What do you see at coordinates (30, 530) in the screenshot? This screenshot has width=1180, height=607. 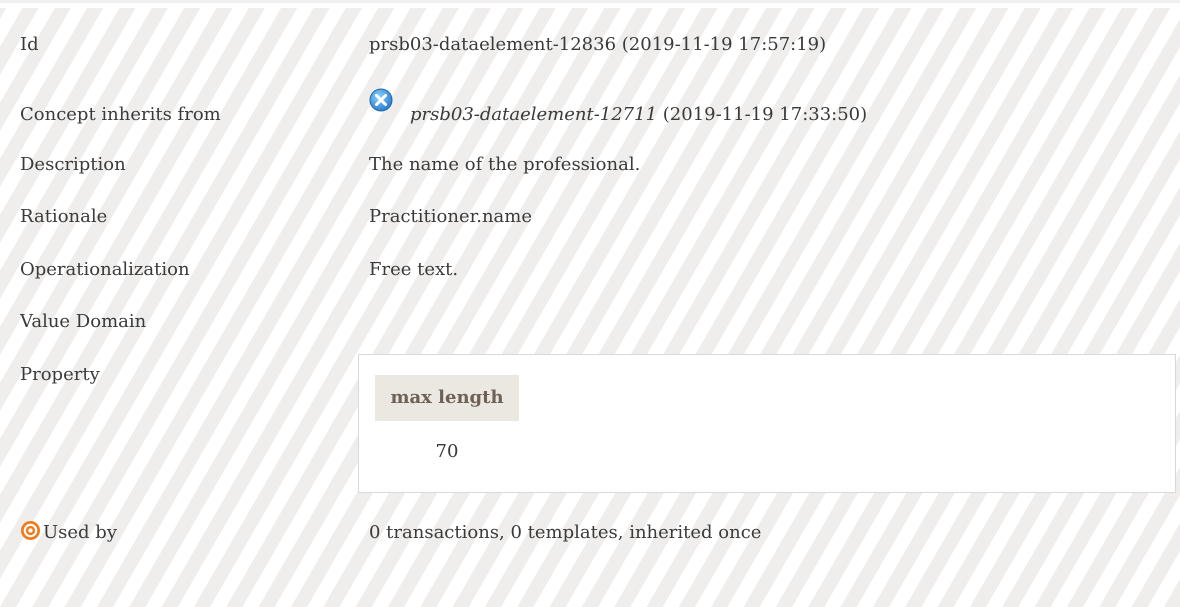 I see `target-icon` at bounding box center [30, 530].